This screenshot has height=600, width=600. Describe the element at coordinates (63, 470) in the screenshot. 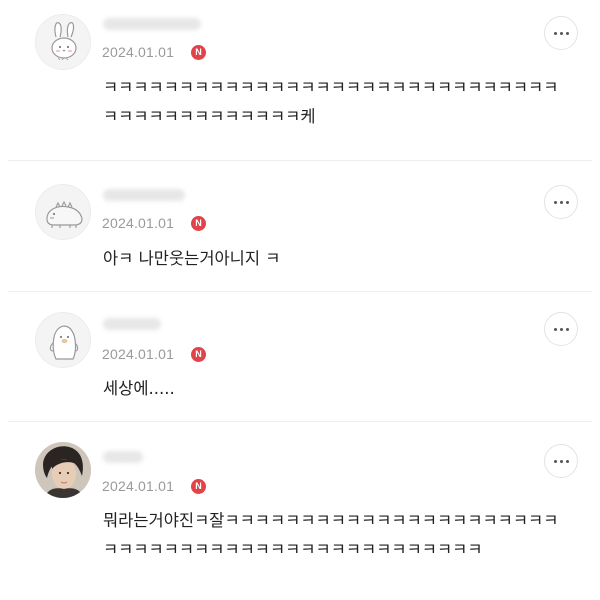

I see `profile-photo` at that location.